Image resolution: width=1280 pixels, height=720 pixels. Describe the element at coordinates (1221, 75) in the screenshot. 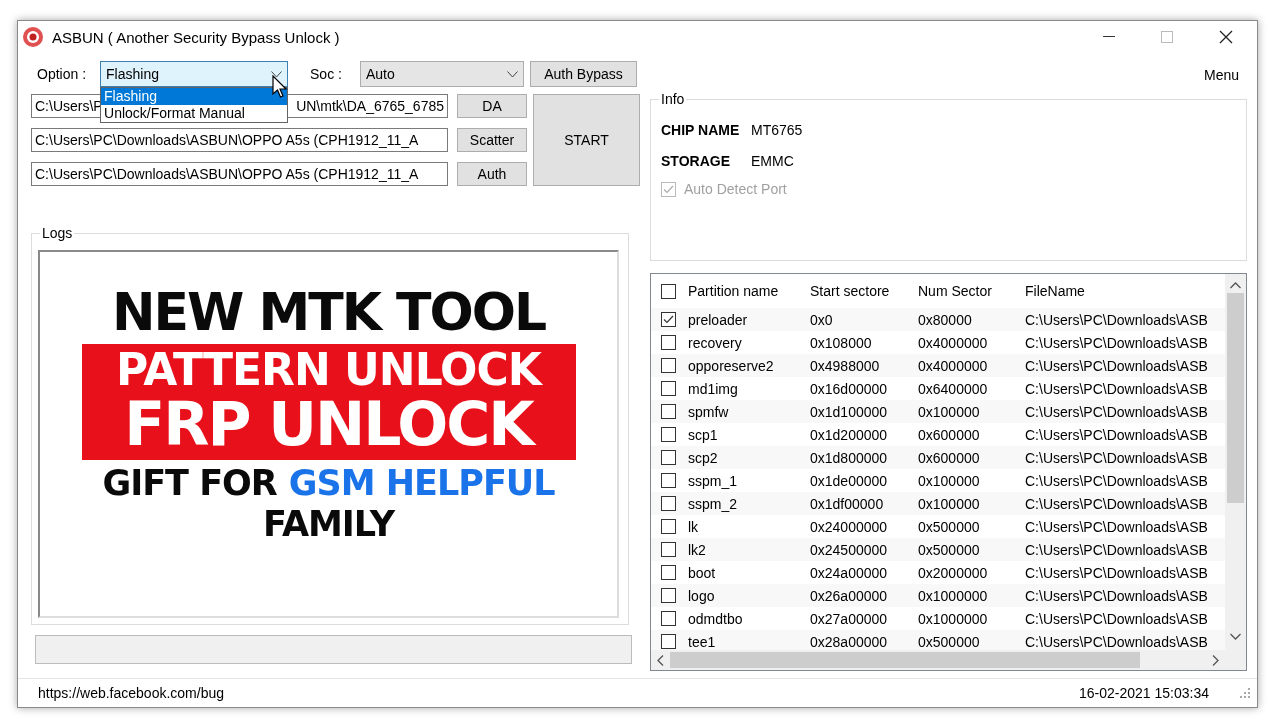

I see `menu-button: Menu` at that location.